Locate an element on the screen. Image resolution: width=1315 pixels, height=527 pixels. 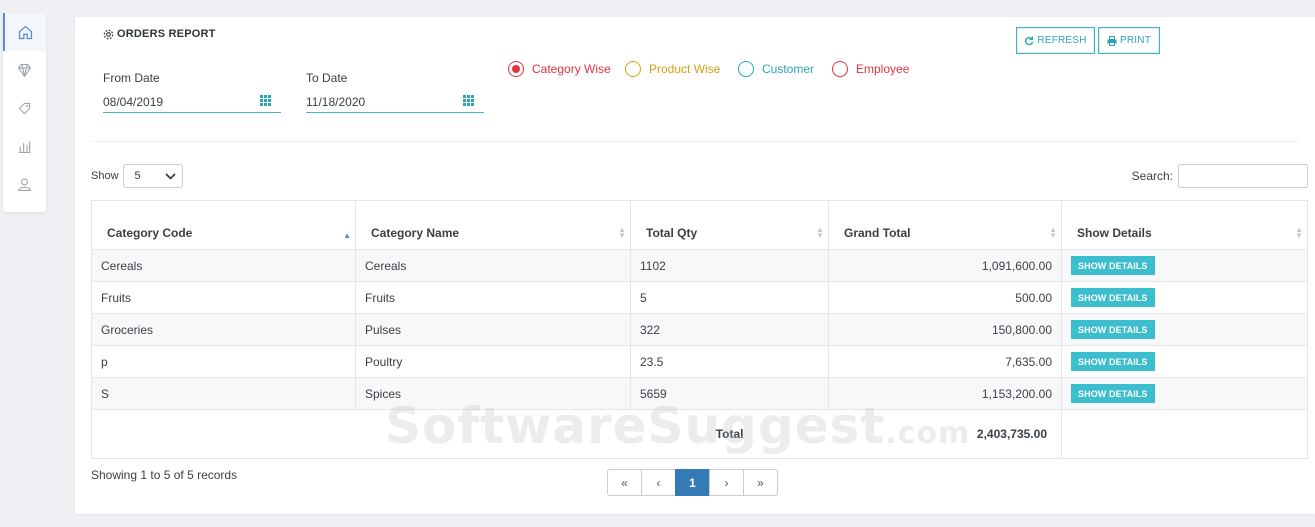
to-date-label: To Date is located at coordinates (327, 78).